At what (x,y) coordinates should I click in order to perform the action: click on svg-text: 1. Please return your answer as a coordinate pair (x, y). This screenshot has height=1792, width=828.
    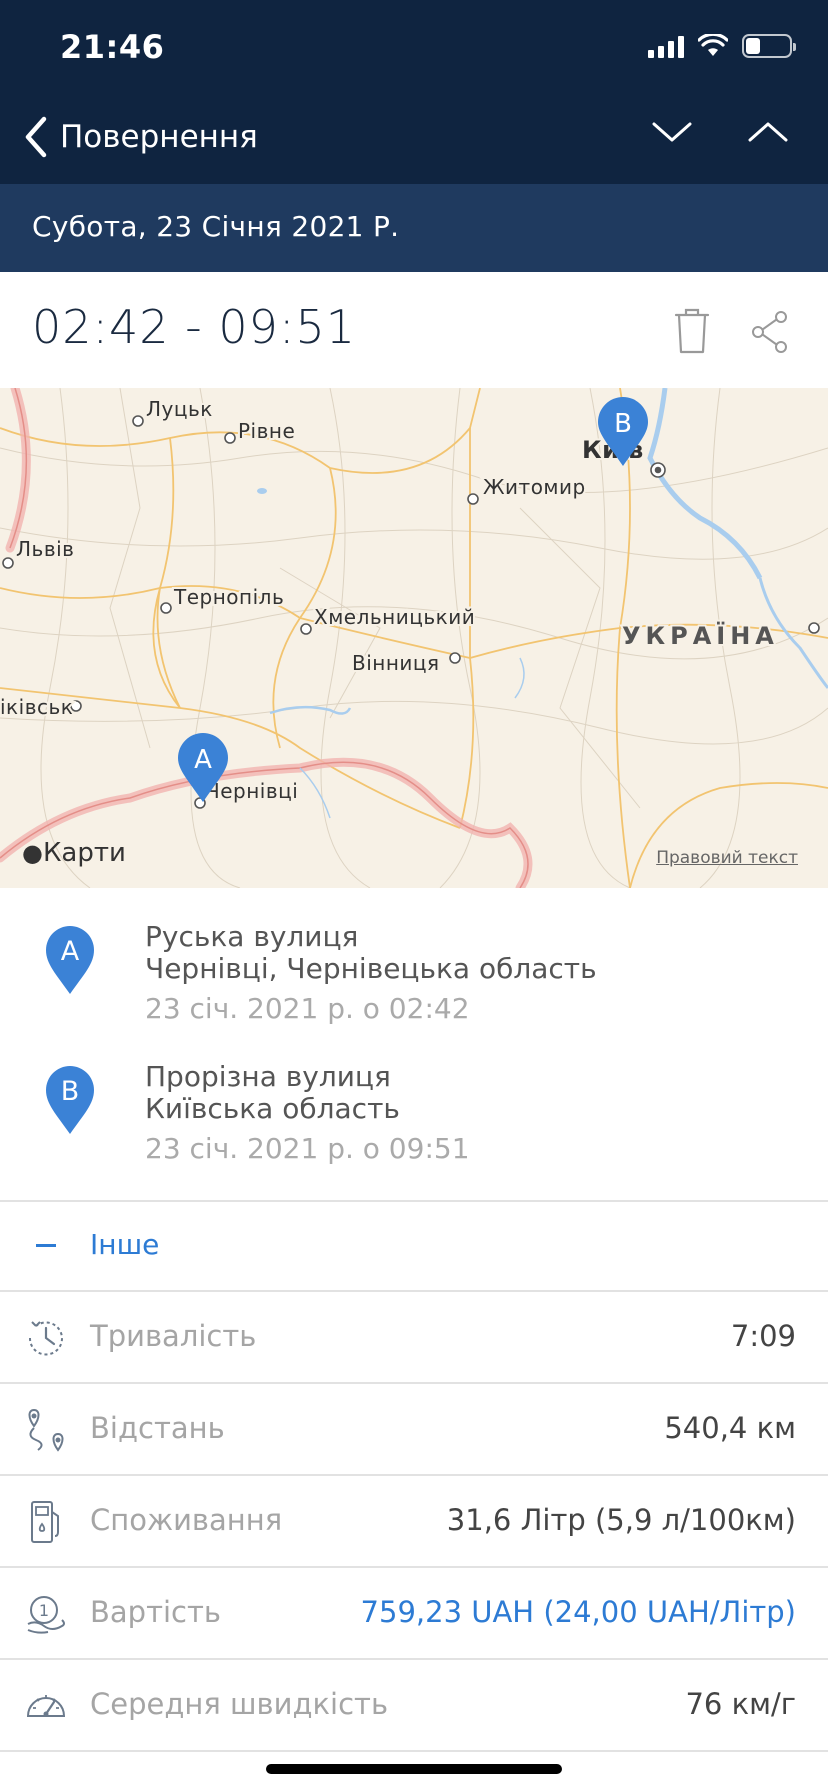
    Looking at the image, I should click on (44, 1610).